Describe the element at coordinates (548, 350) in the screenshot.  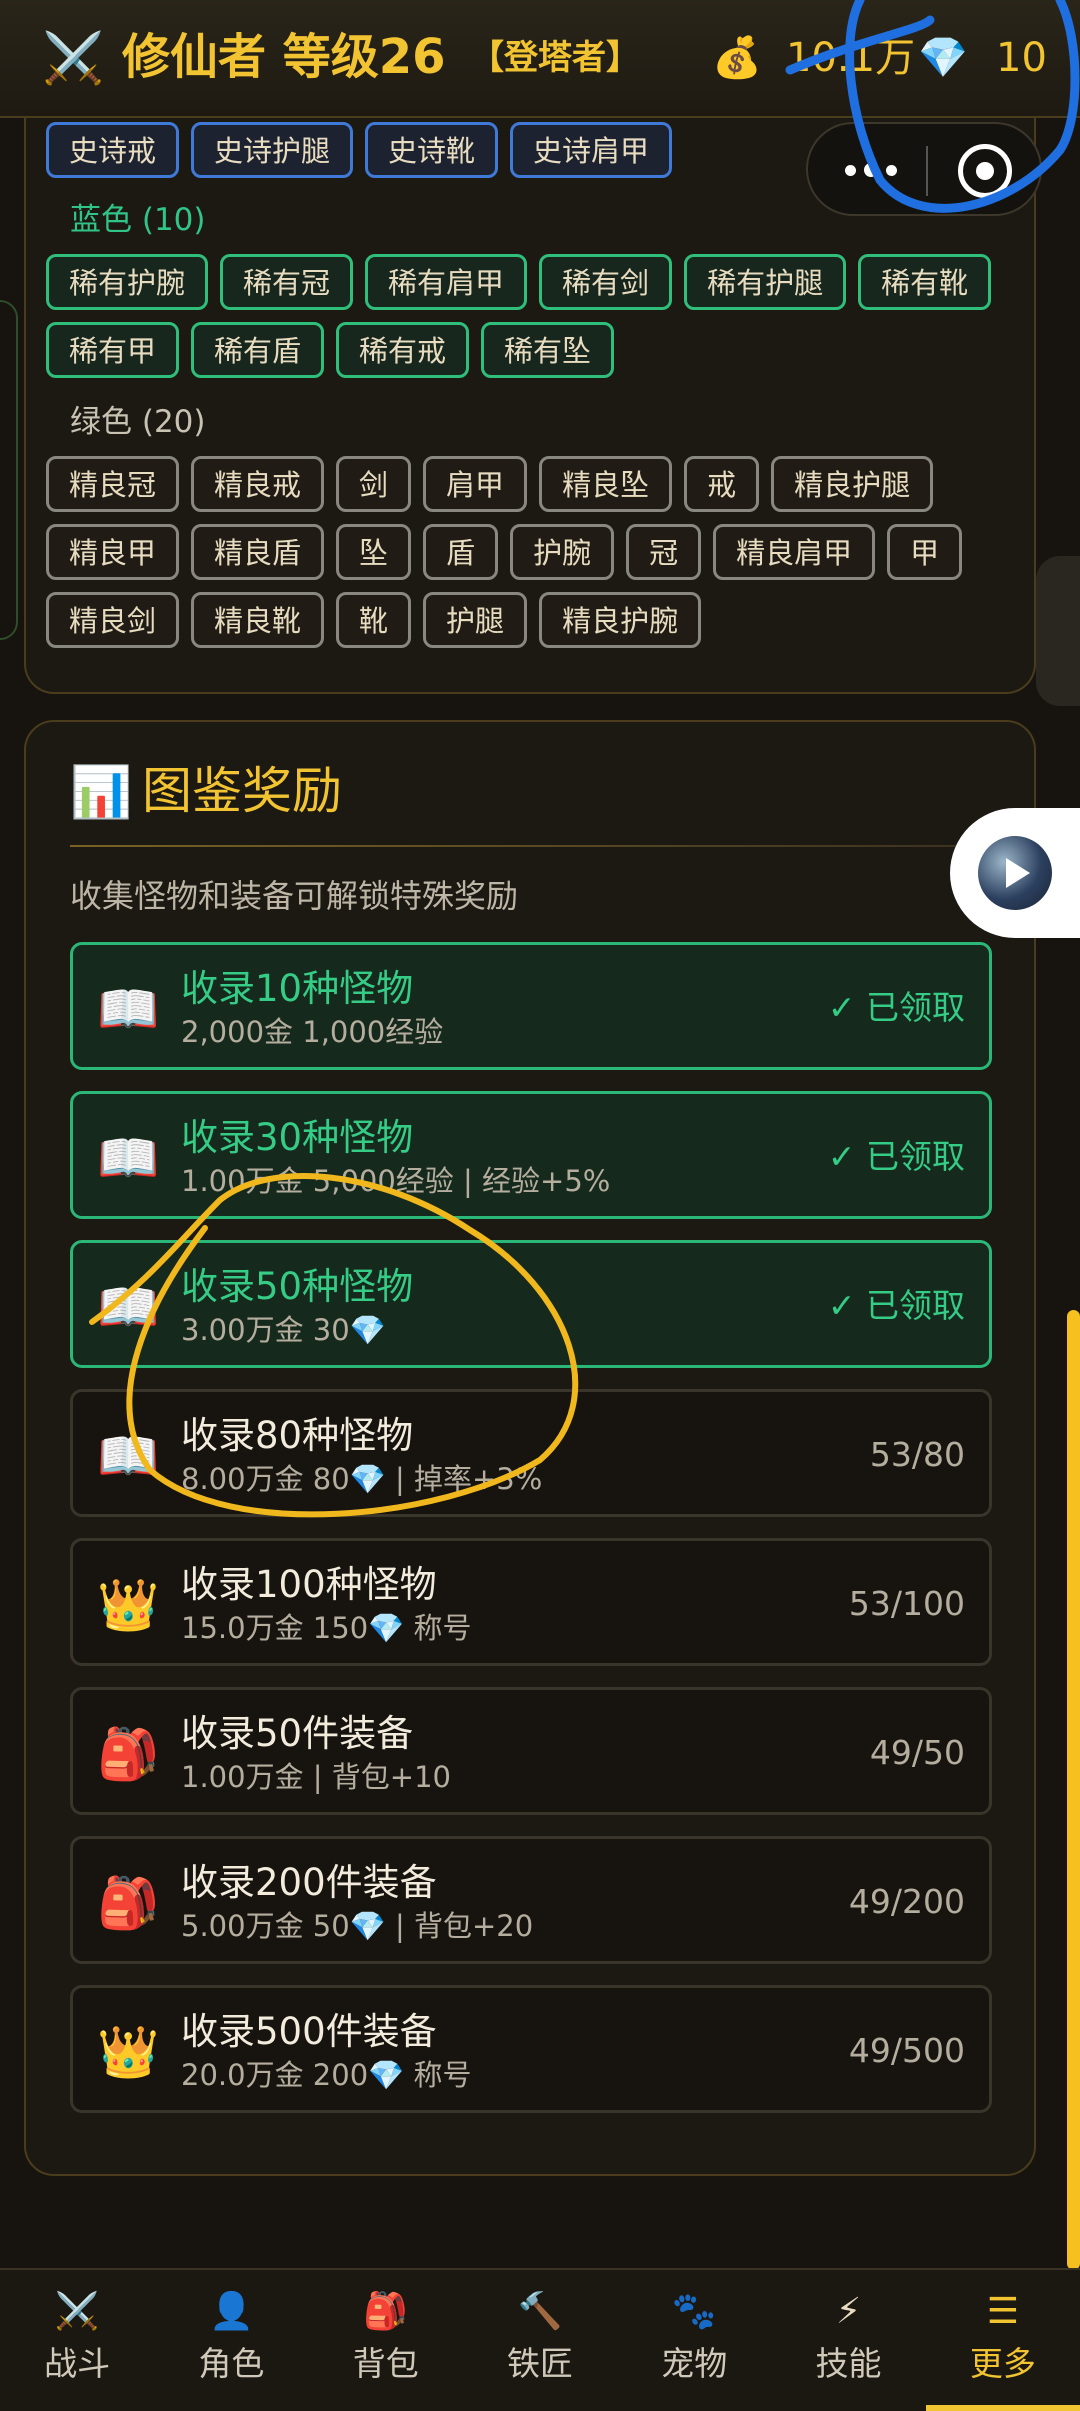
I see `equipment-tag: 稀有坠` at that location.